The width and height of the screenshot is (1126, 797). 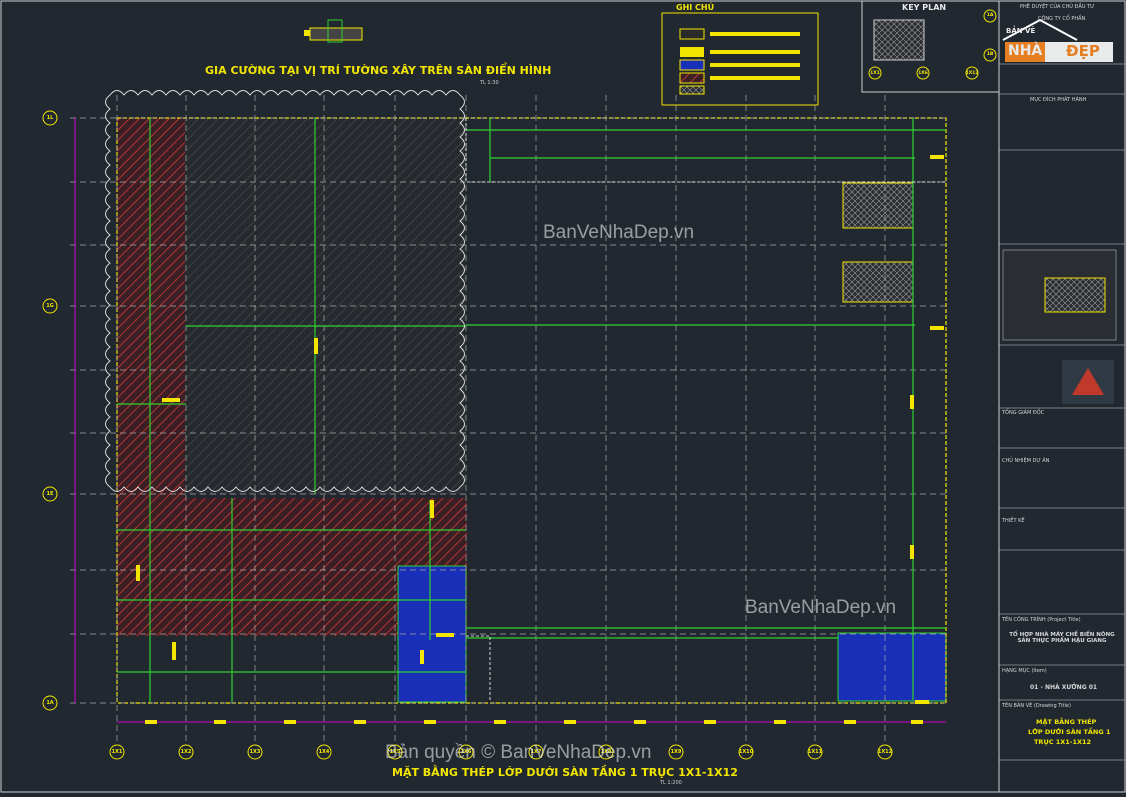 I want to click on row-axis-bubbles, so click(x=50, y=410).